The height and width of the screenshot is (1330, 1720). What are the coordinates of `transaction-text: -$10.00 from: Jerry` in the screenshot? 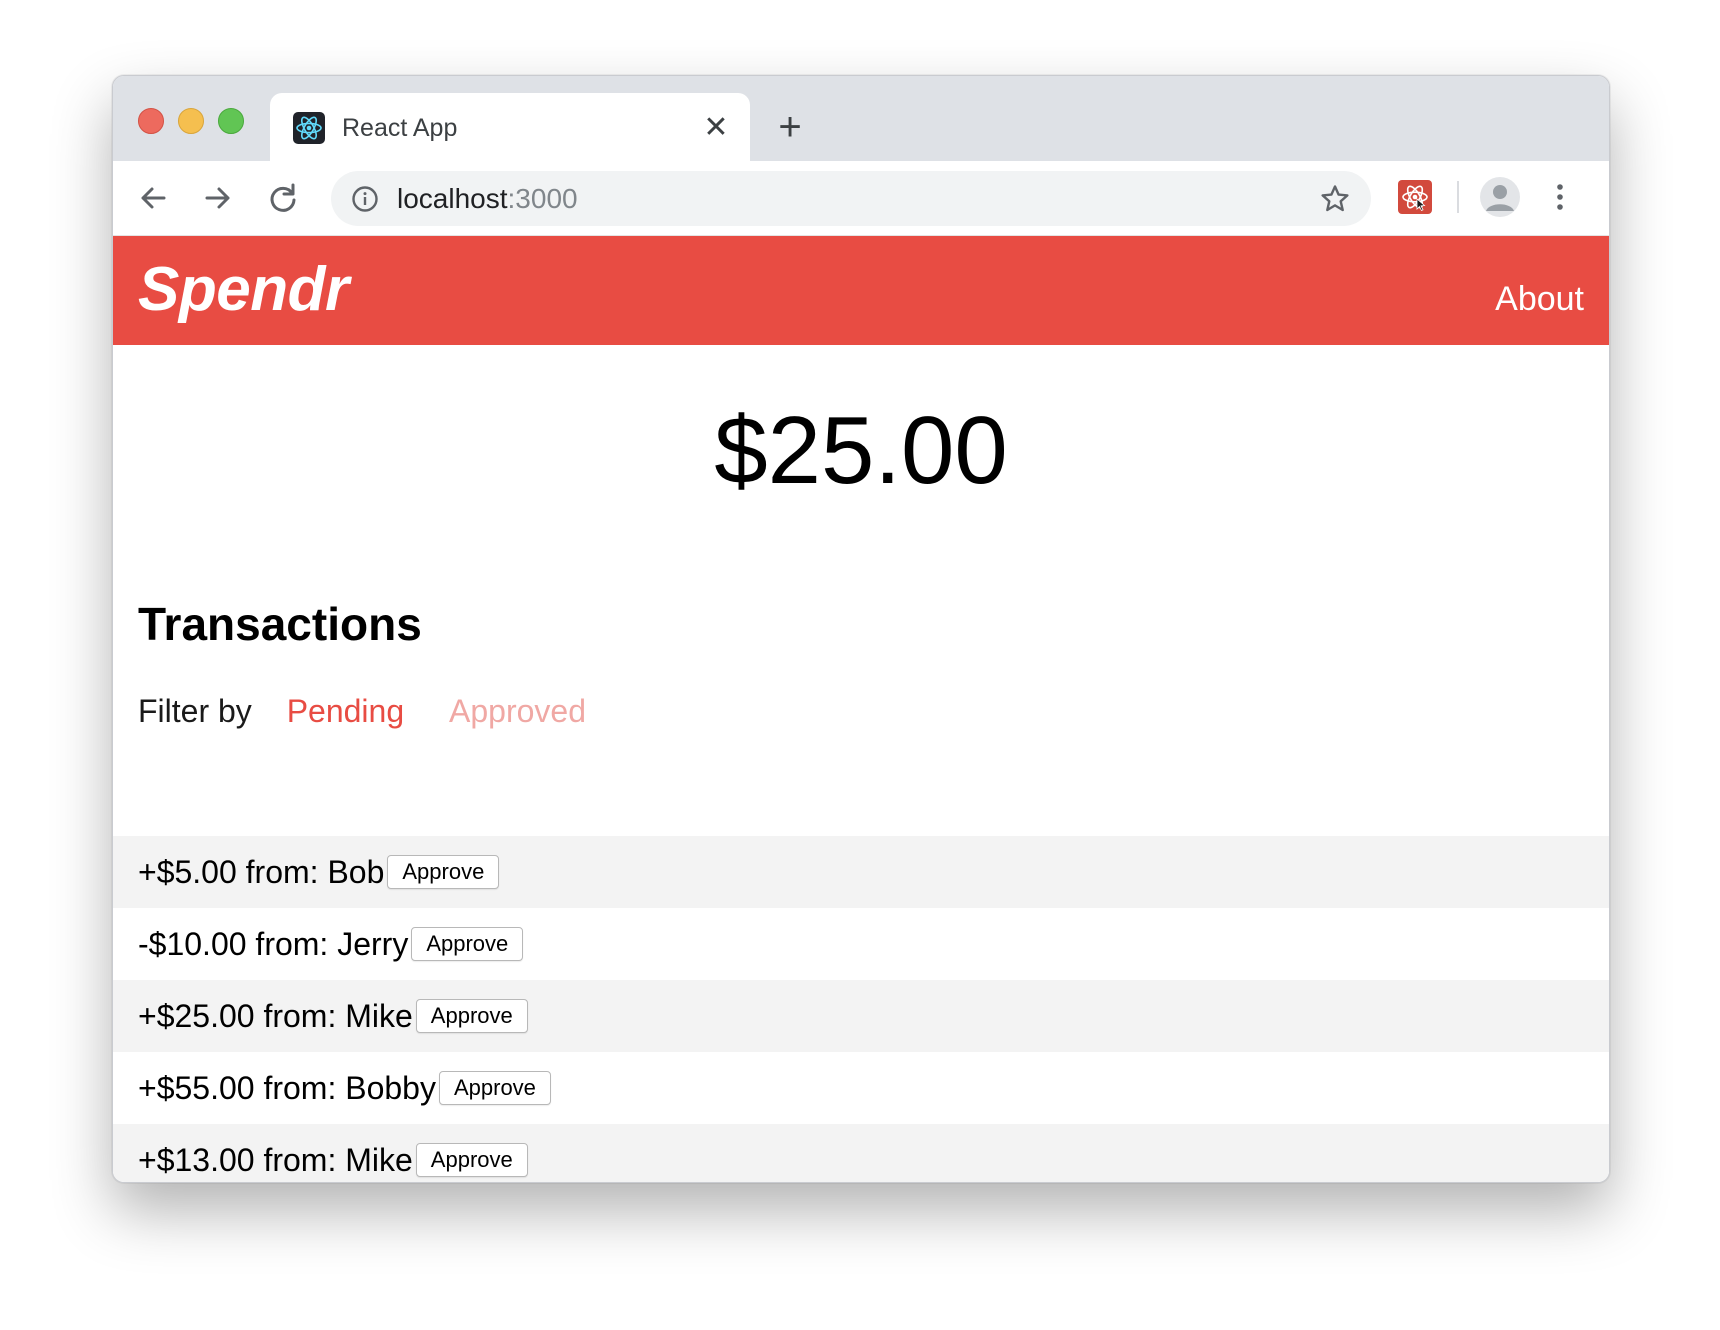 It's located at (273, 943).